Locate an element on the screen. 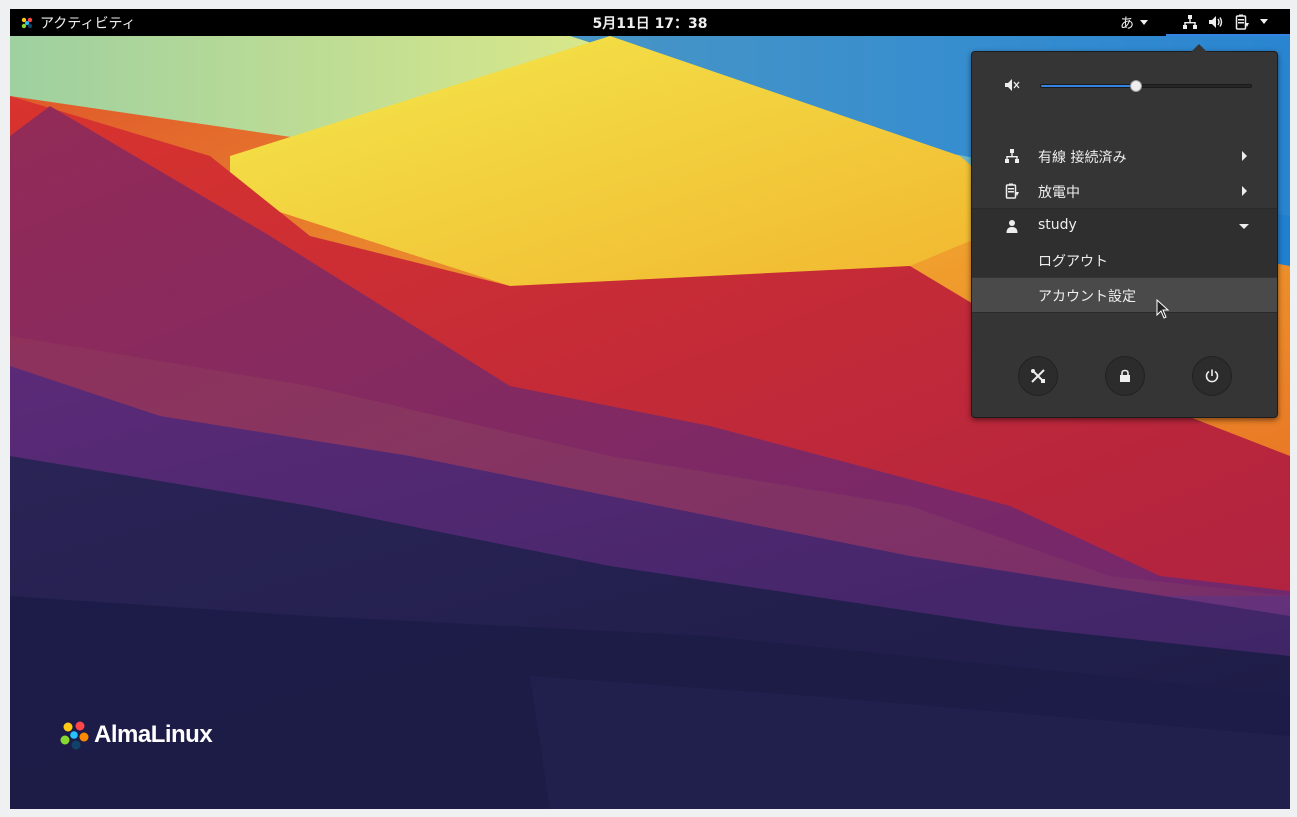 This screenshot has width=1297, height=817. menu-arrow is located at coordinates (1199, 48).